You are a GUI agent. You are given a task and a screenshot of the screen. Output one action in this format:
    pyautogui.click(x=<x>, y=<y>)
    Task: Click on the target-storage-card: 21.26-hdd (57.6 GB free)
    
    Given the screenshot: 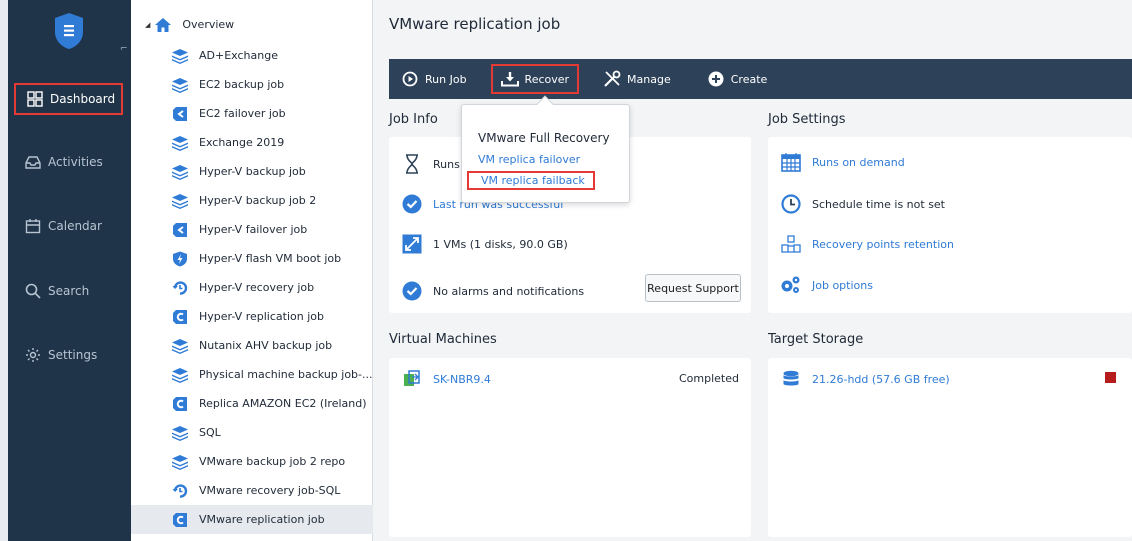 What is the action you would take?
    pyautogui.click(x=950, y=447)
    